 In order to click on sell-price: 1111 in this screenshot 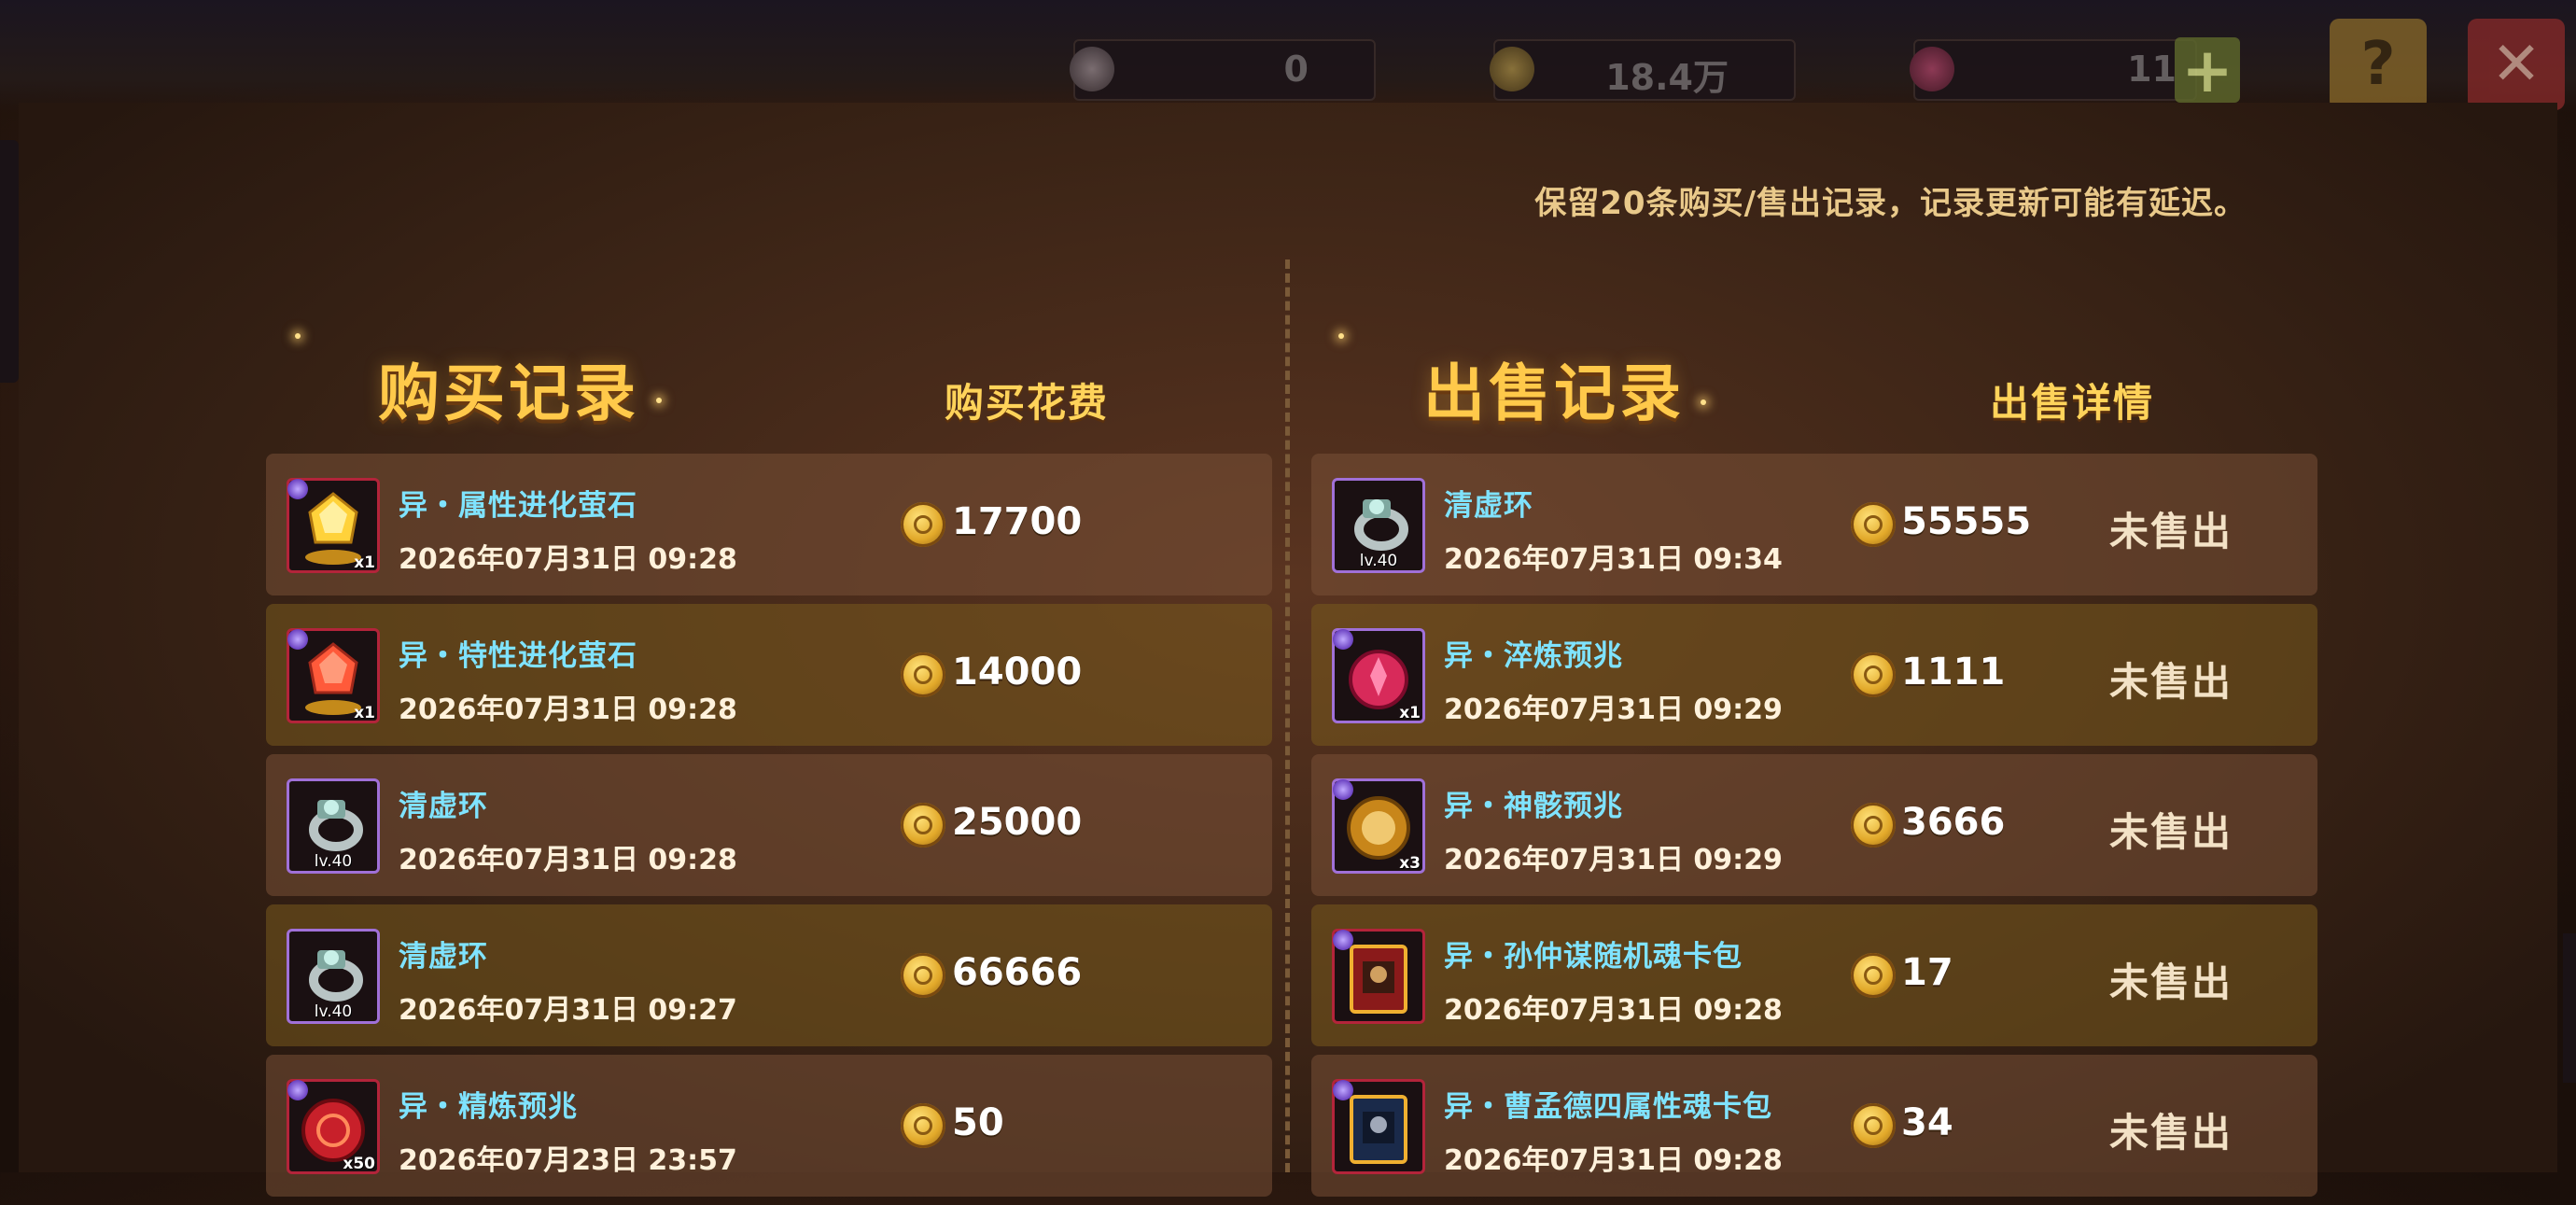, I will do `click(1953, 672)`.